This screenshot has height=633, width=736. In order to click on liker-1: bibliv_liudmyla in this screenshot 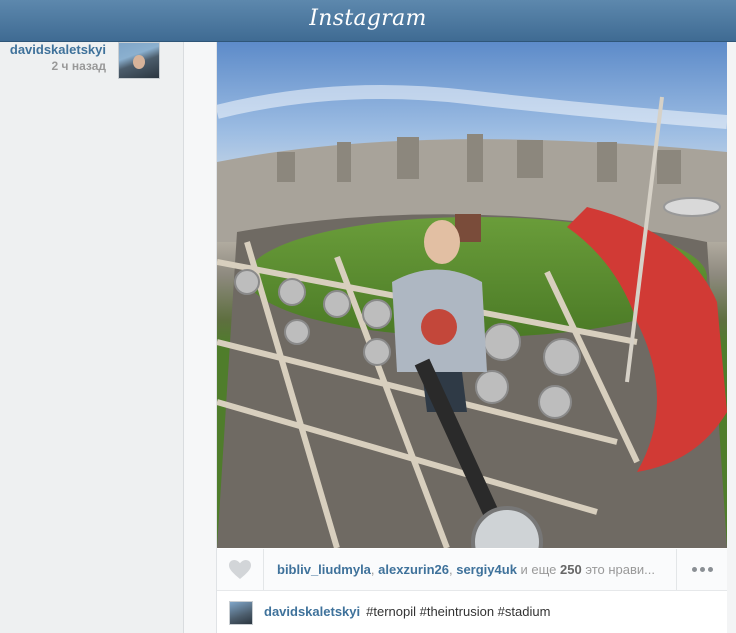, I will do `click(324, 569)`.